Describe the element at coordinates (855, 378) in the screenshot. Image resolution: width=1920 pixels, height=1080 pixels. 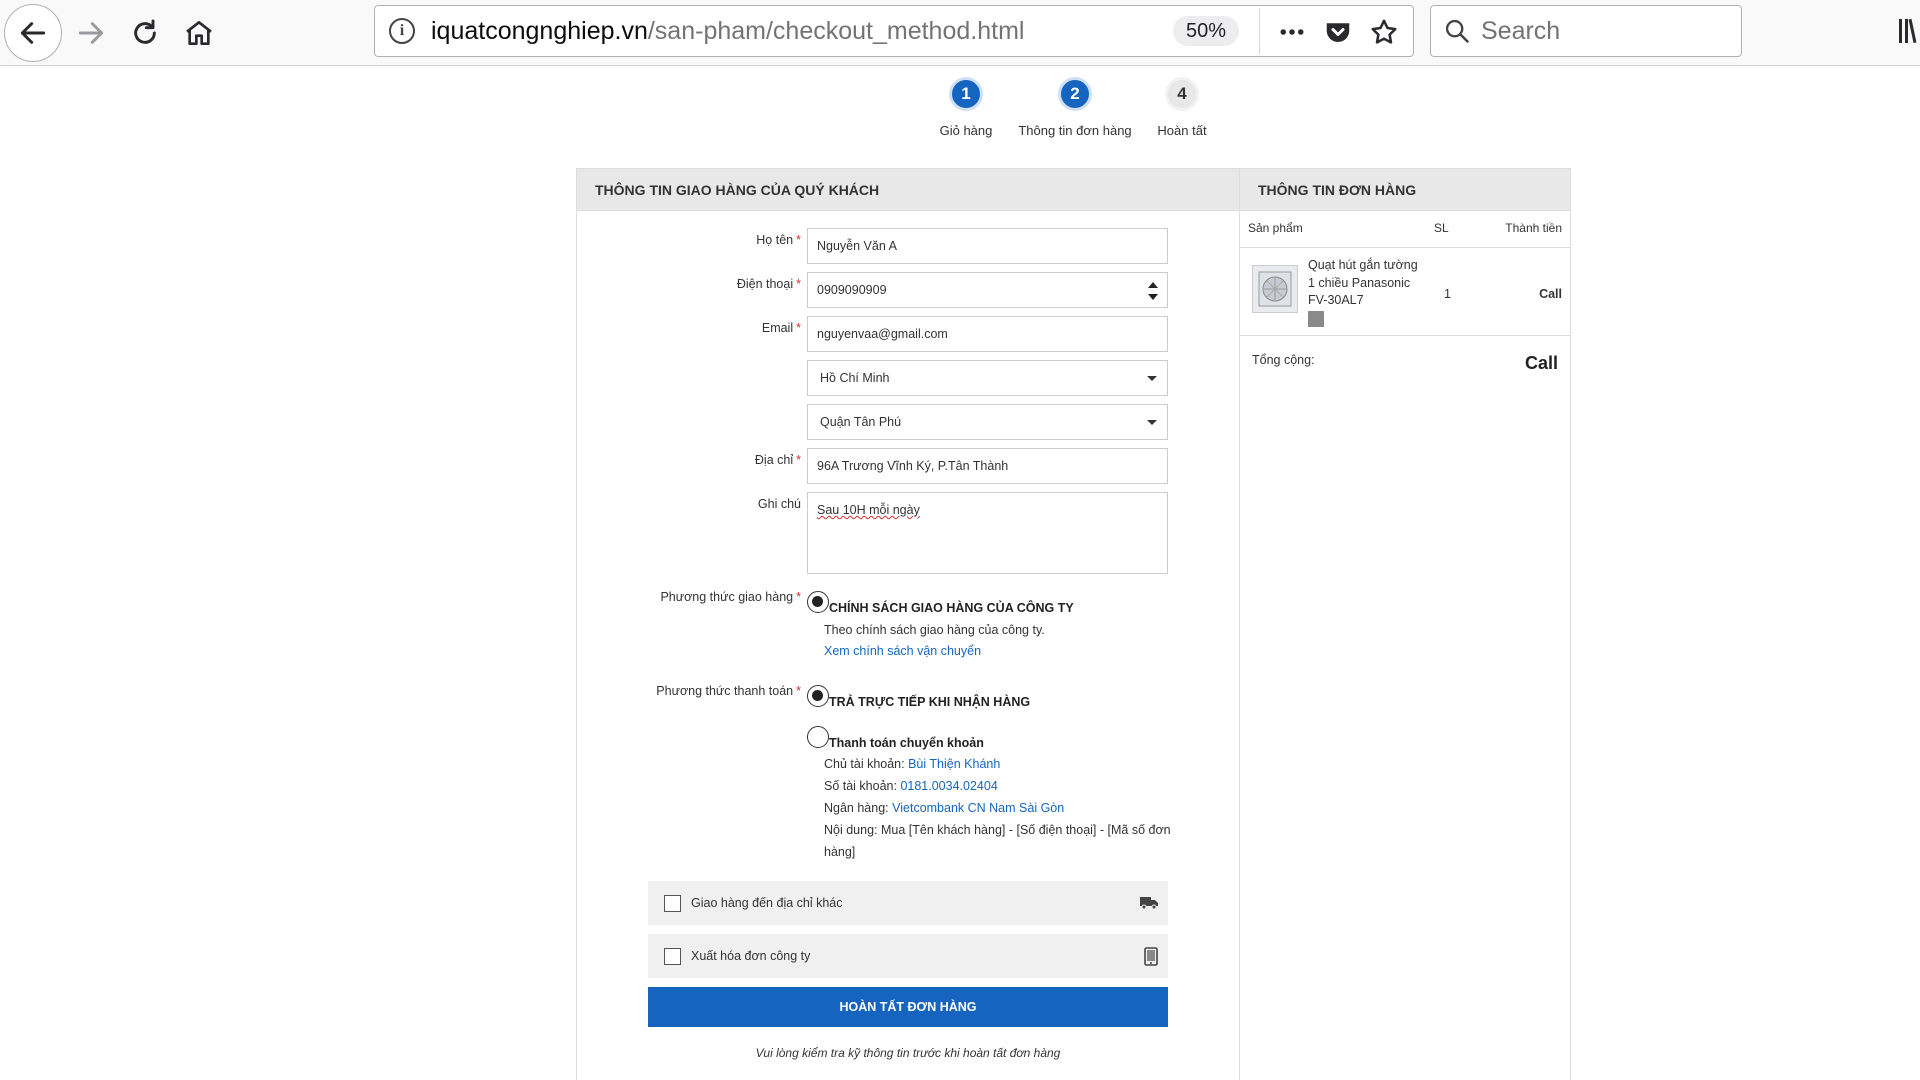
I see `city-value: Hồ Chí Minh` at that location.